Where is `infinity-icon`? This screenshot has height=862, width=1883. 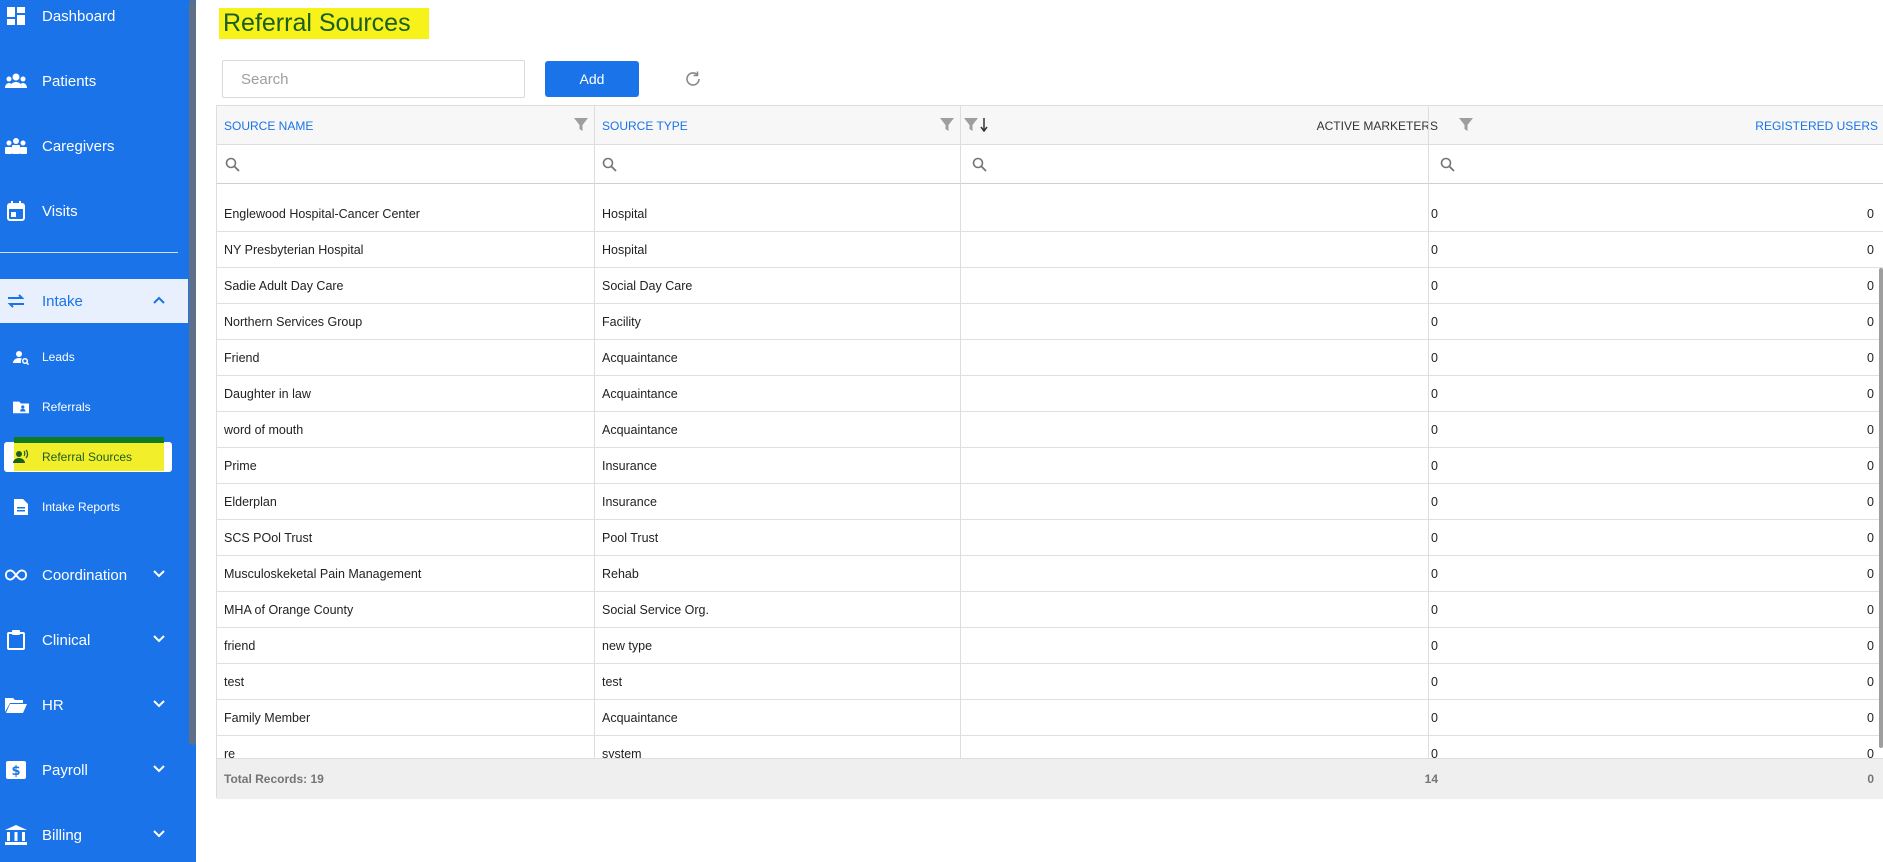
infinity-icon is located at coordinates (16, 575).